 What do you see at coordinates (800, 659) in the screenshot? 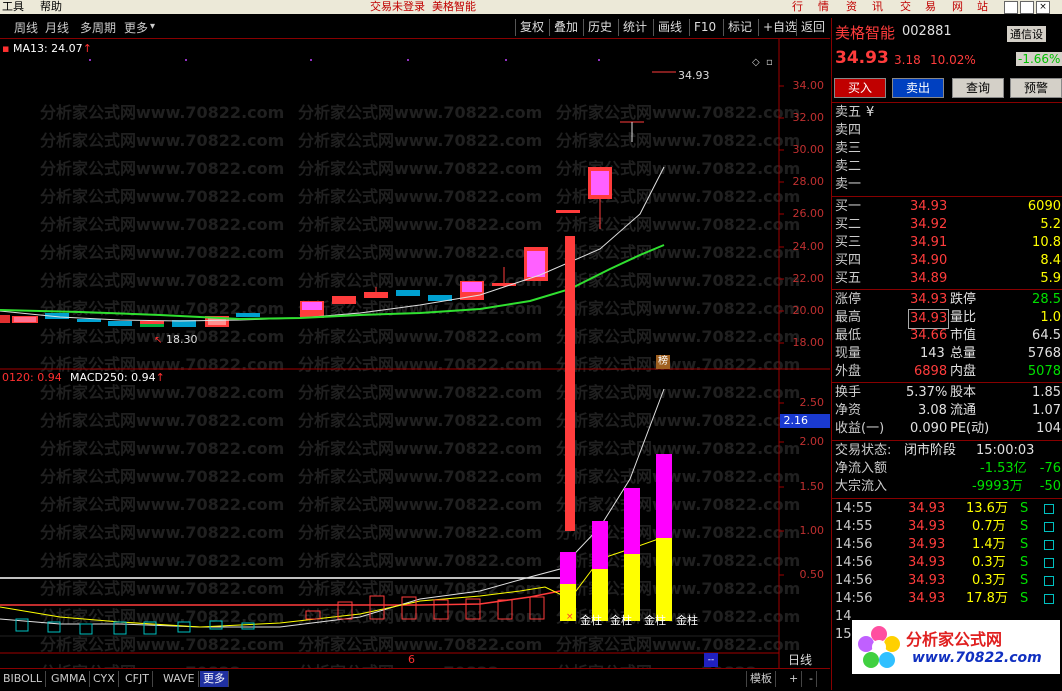
I see `period-label: 日线` at bounding box center [800, 659].